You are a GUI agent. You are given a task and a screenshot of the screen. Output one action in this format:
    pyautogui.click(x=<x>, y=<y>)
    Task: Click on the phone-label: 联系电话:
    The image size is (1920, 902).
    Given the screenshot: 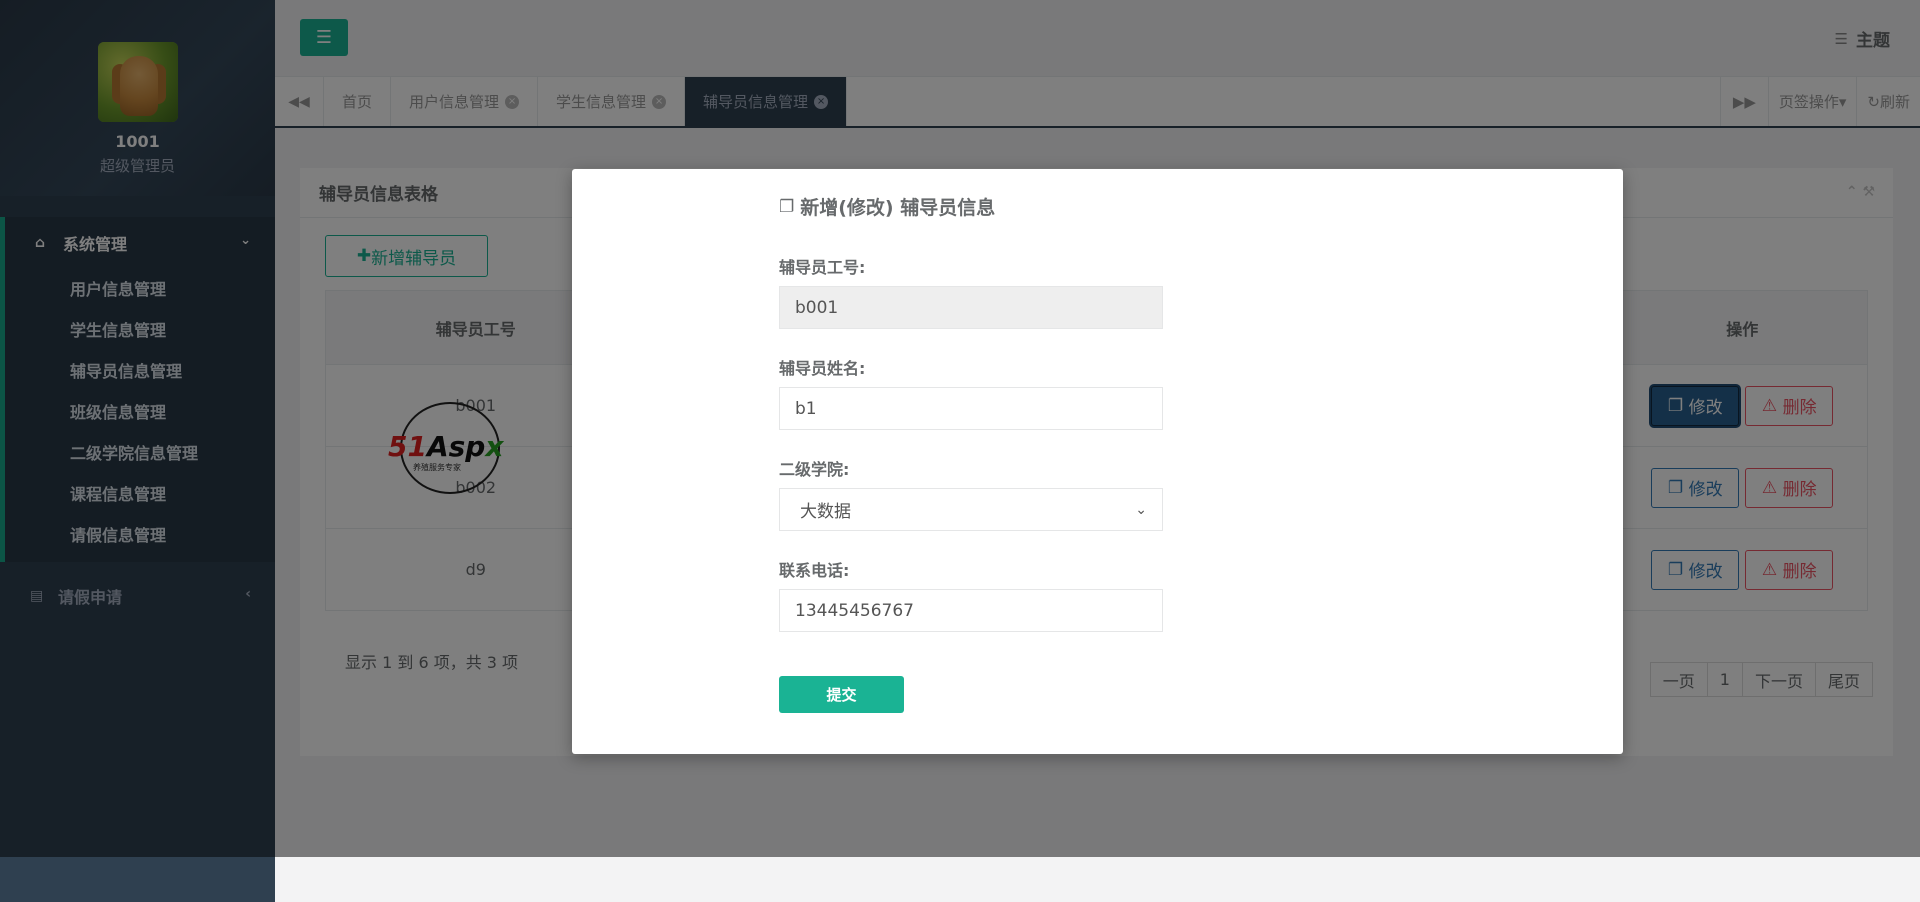 What is the action you would take?
    pyautogui.click(x=814, y=570)
    